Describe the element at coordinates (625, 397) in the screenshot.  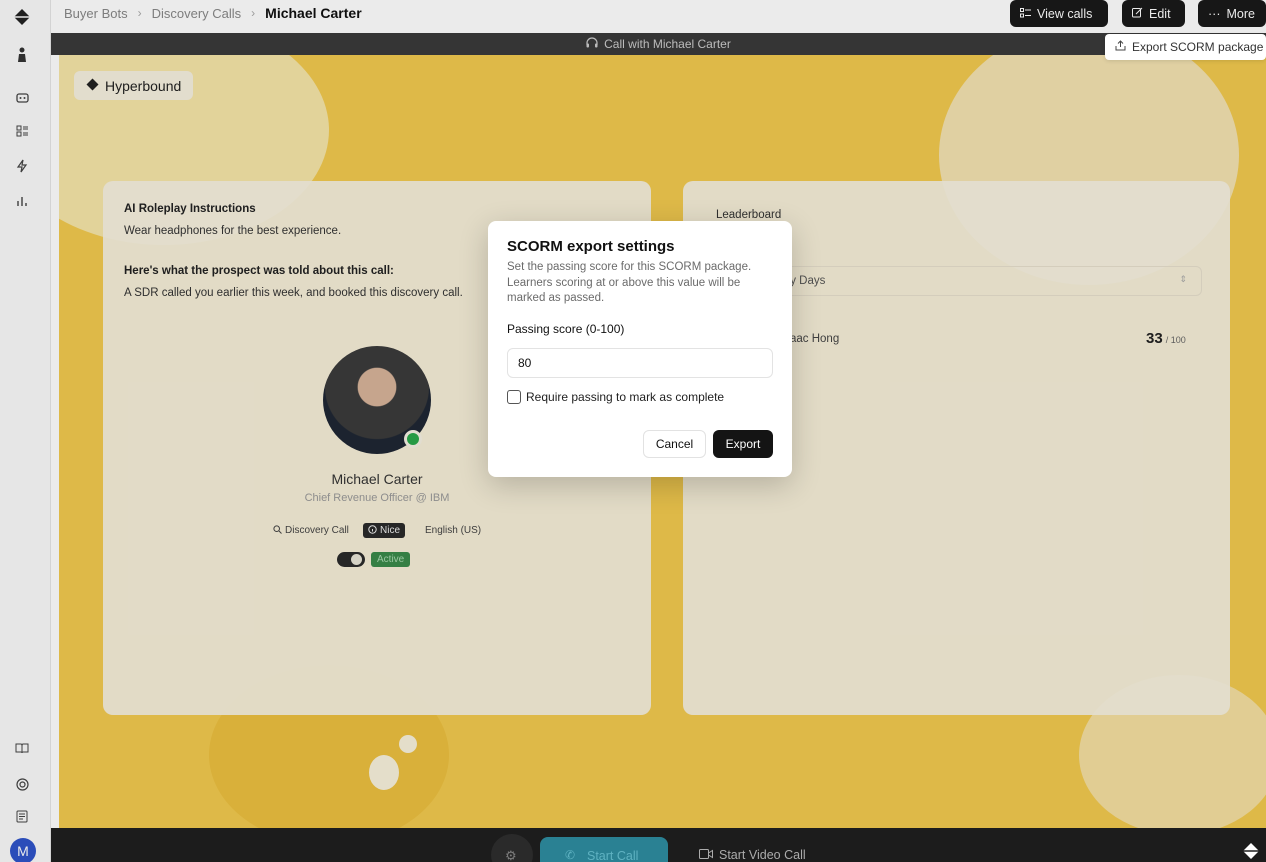
I see `require-passing-label: Require passing to mark as complete` at that location.